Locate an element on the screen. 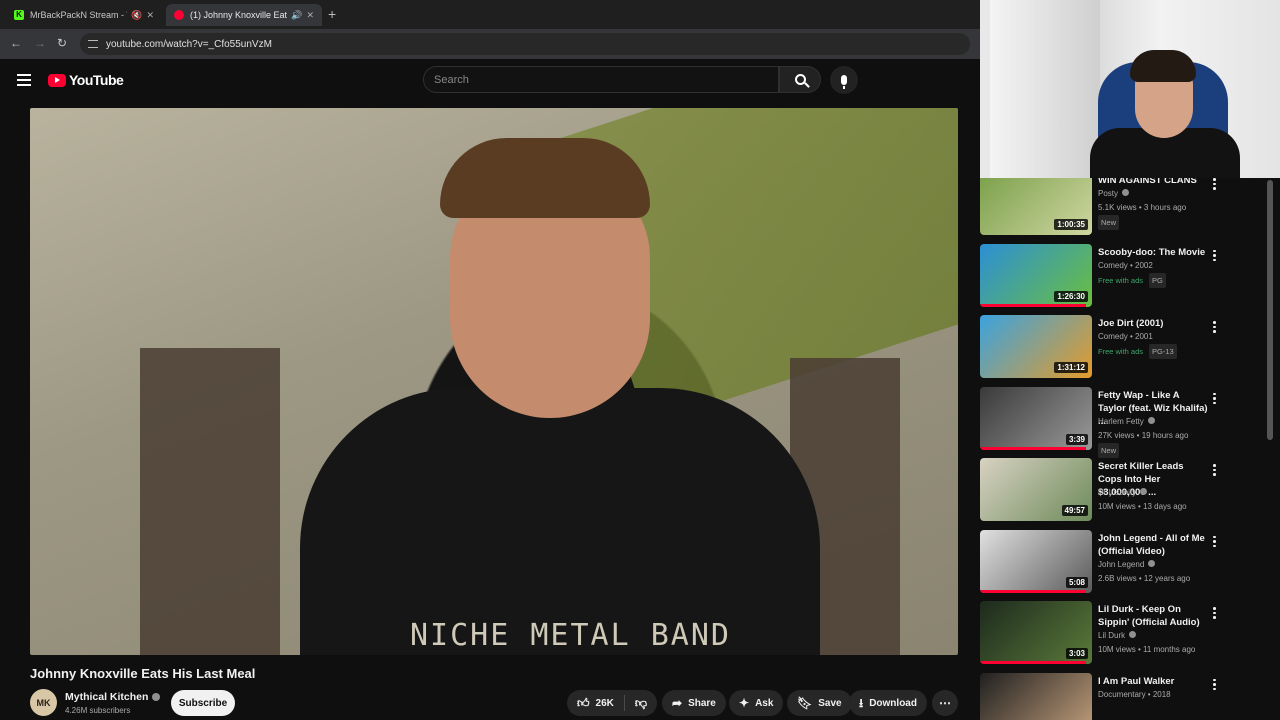  menu-icon is located at coordinates (24, 80).